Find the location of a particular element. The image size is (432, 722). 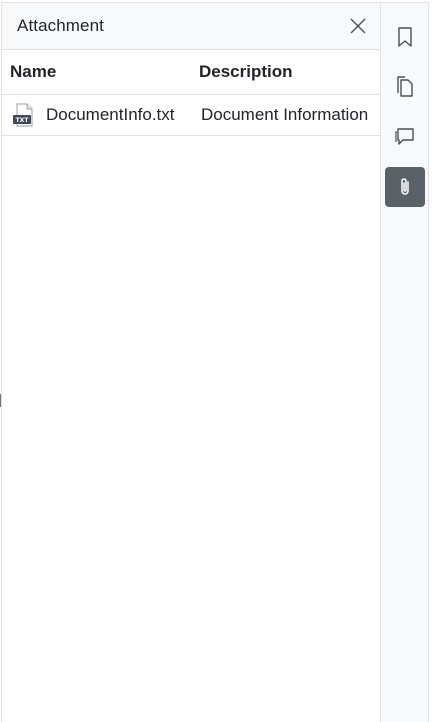

page-thumbnails-button is located at coordinates (405, 87).